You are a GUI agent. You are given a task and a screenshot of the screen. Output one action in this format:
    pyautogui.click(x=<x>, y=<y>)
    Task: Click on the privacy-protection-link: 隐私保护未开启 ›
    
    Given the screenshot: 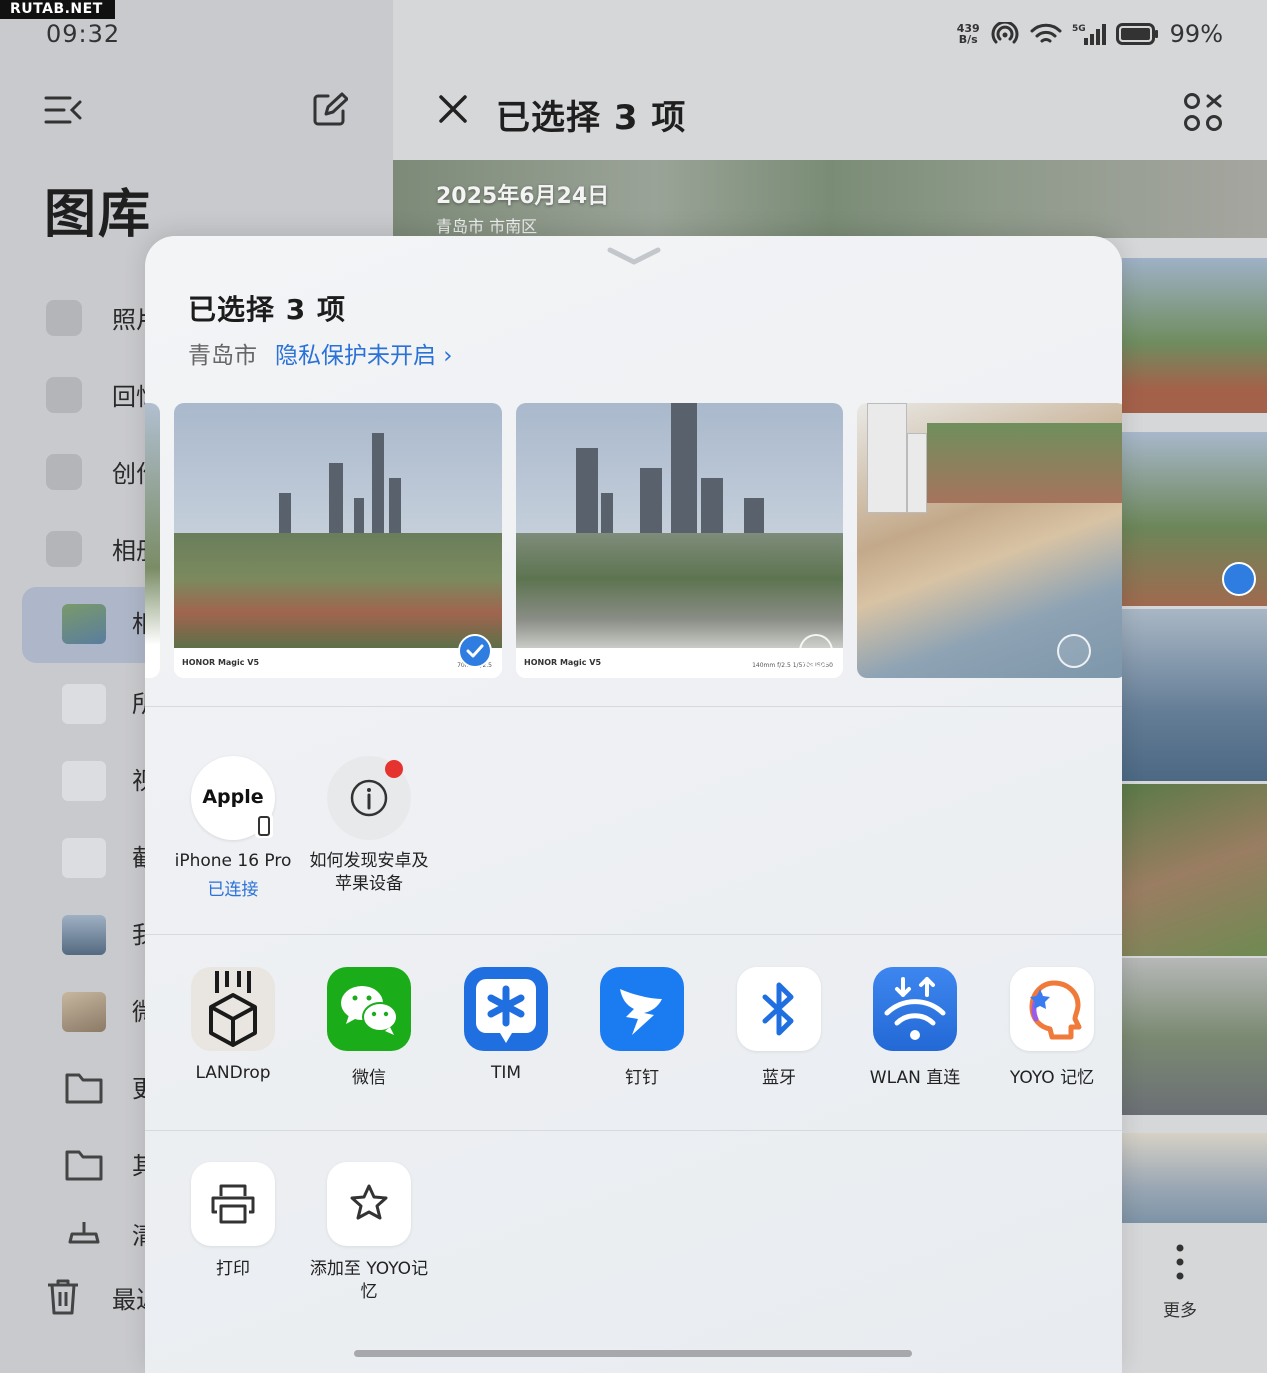 What is the action you would take?
    pyautogui.click(x=364, y=353)
    